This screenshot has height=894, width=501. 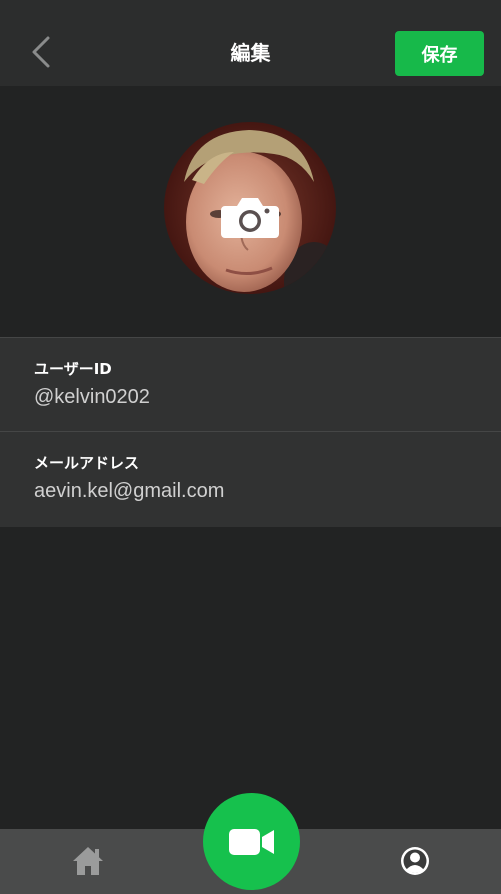 I want to click on video-camera-icon, so click(x=251, y=841).